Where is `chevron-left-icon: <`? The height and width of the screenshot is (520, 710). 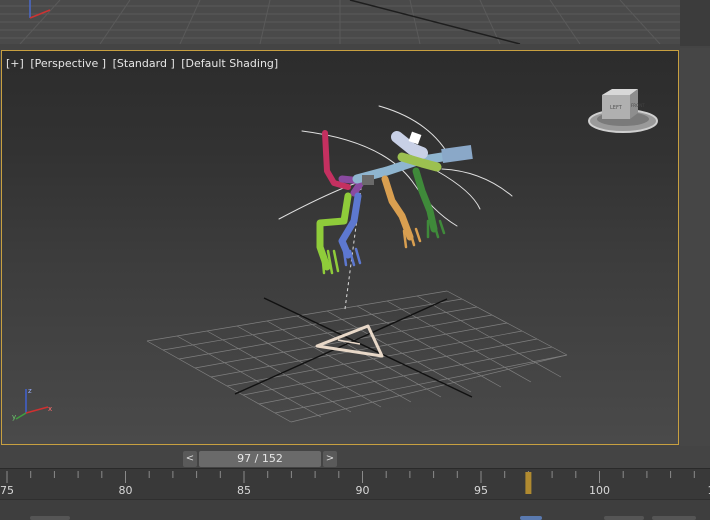
chevron-left-icon: < is located at coordinates (190, 459).